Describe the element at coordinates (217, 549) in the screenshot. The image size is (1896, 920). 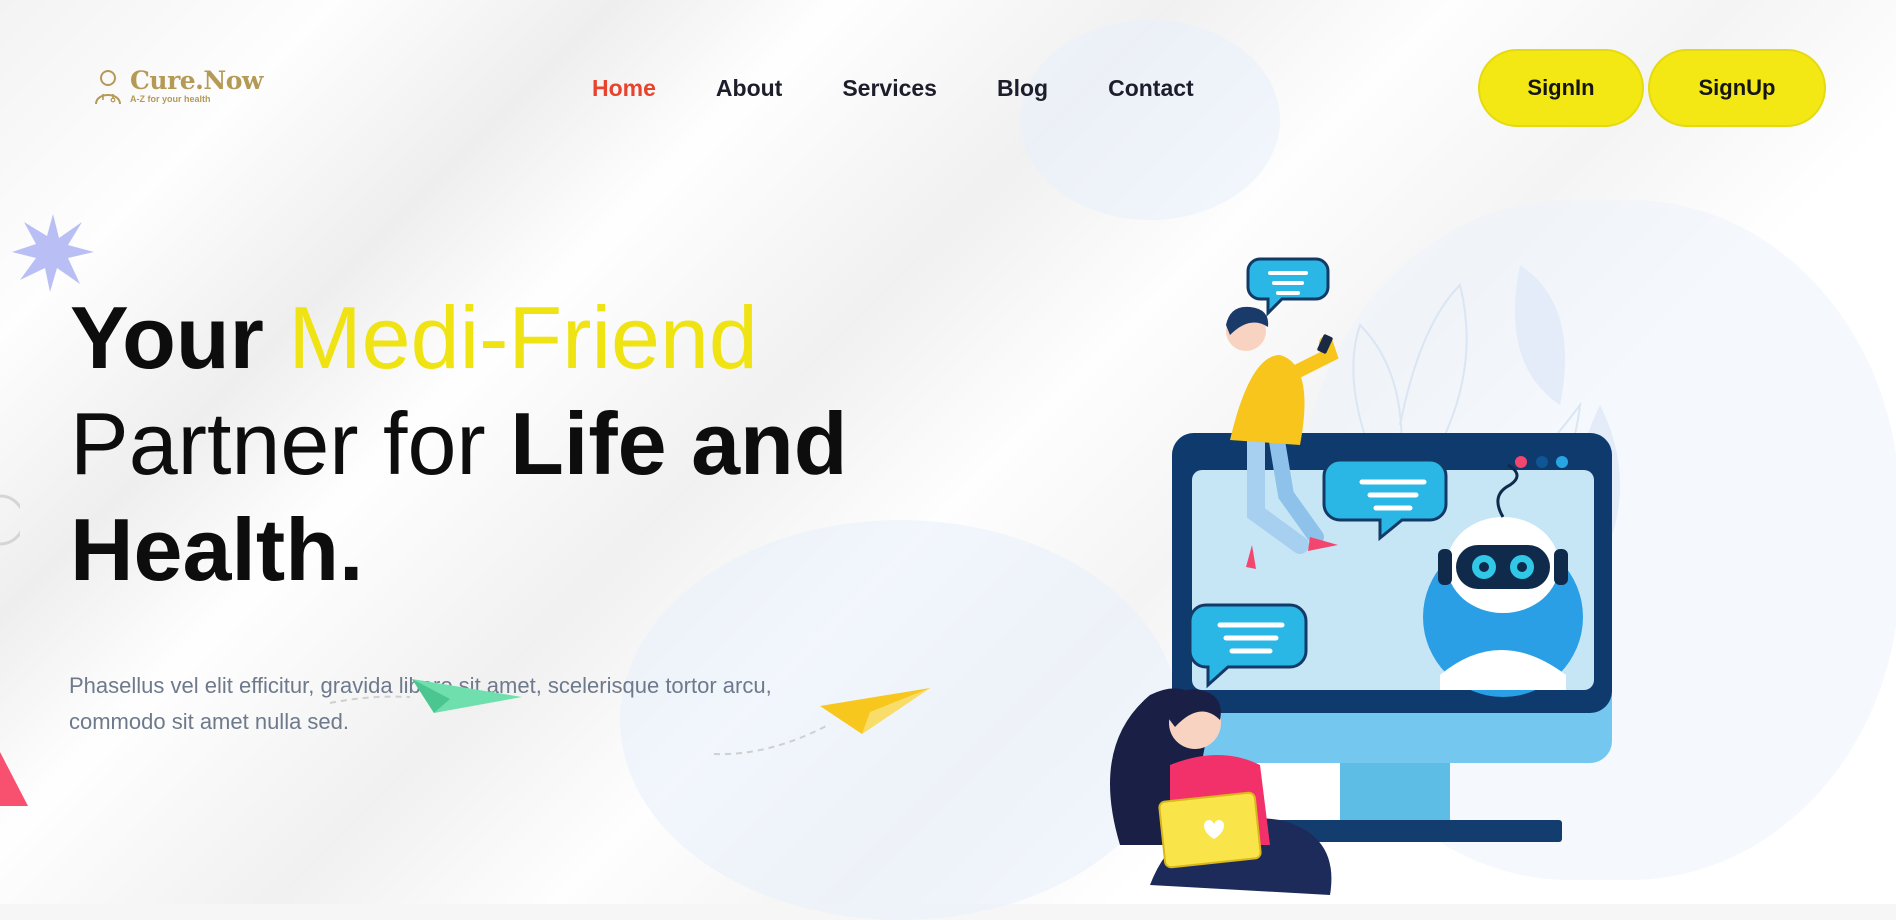
I see `hero-title-health: Health.` at that location.